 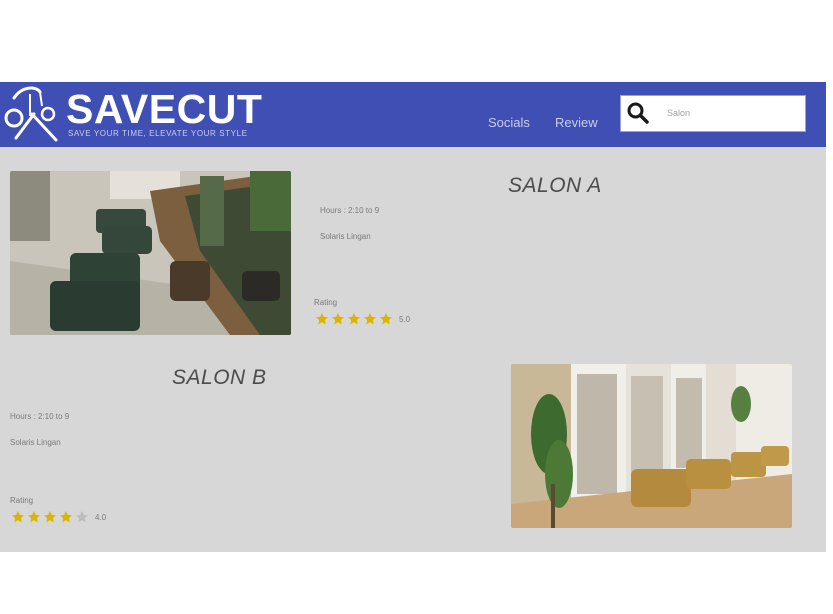 I want to click on rating-count: 4.0, so click(x=101, y=517).